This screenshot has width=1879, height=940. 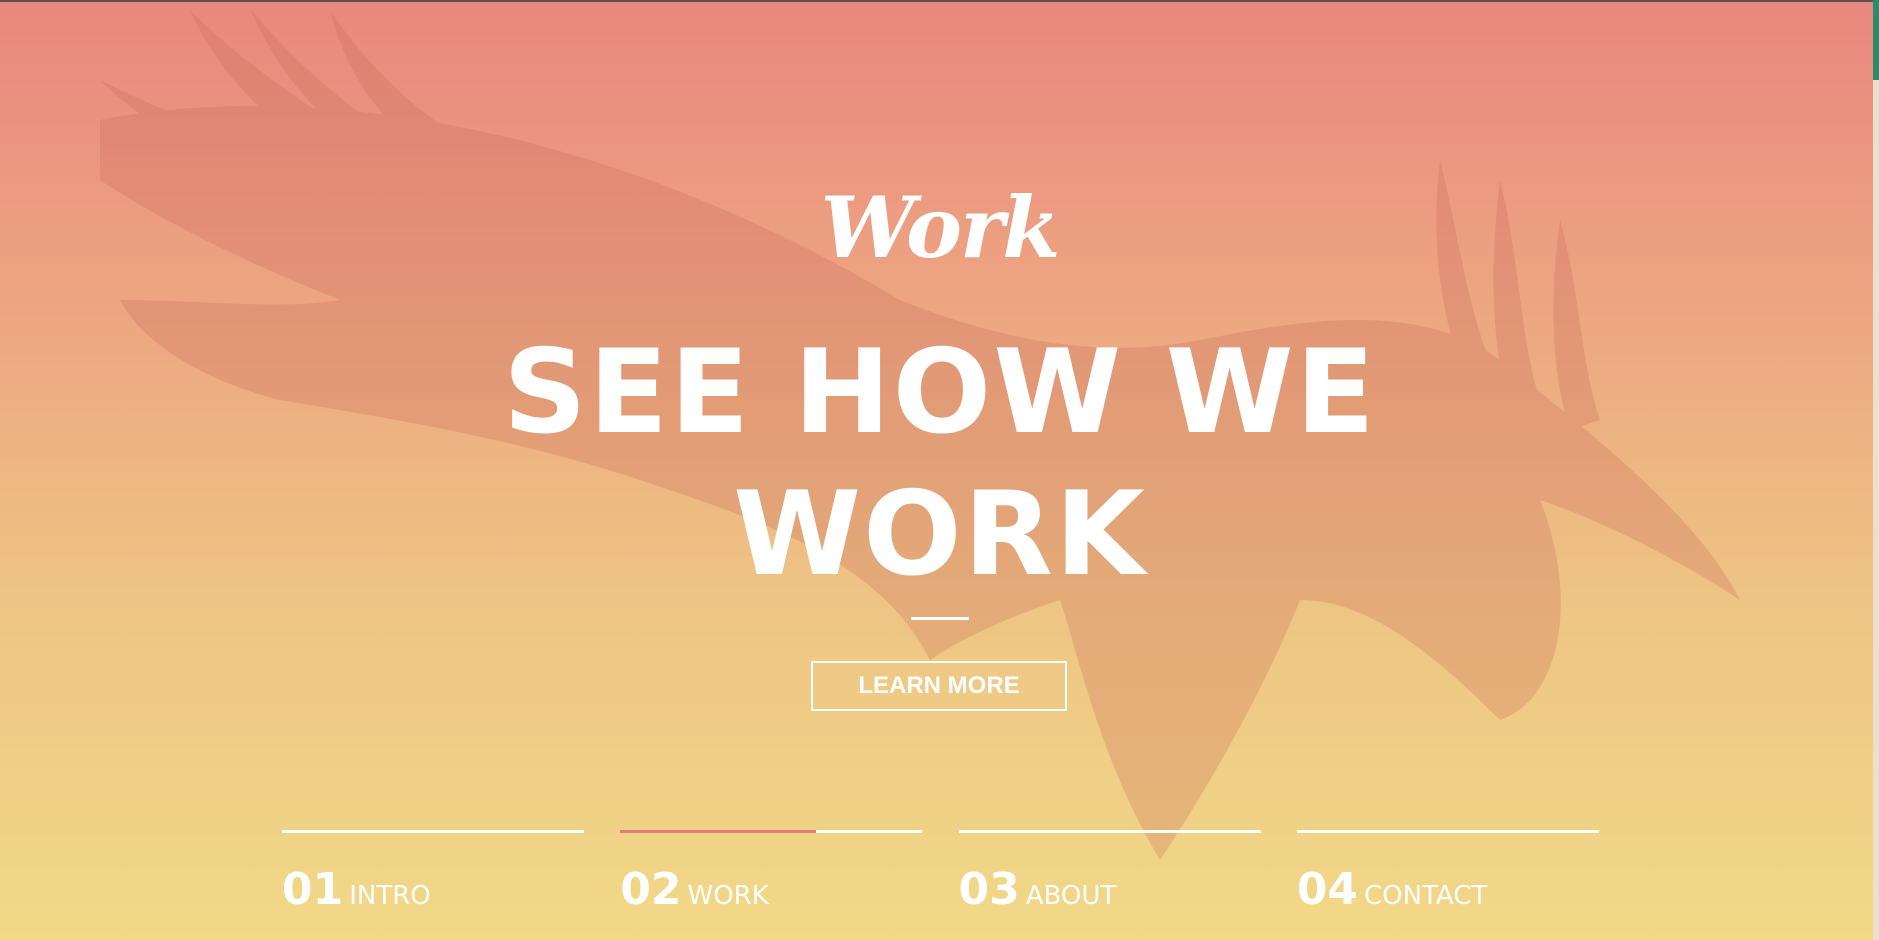 I want to click on page-scrollbar, so click(x=1876, y=470).